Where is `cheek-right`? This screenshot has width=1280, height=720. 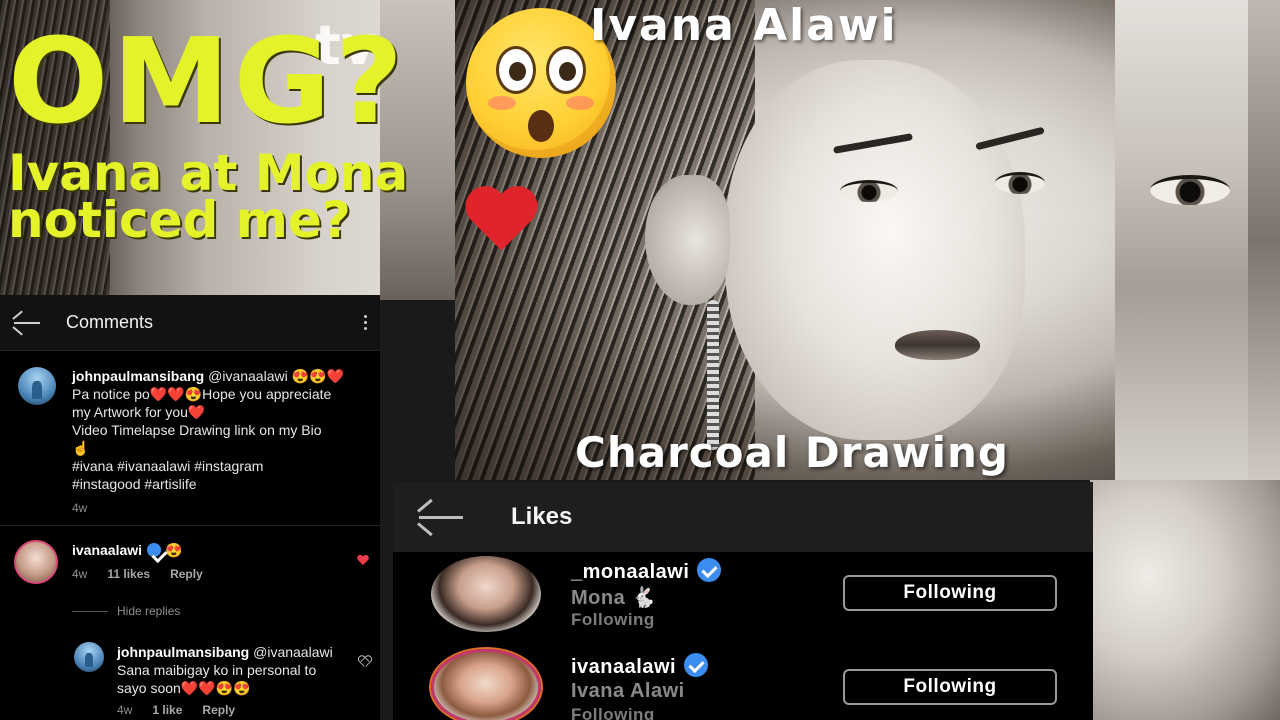
cheek-right is located at coordinates (580, 103).